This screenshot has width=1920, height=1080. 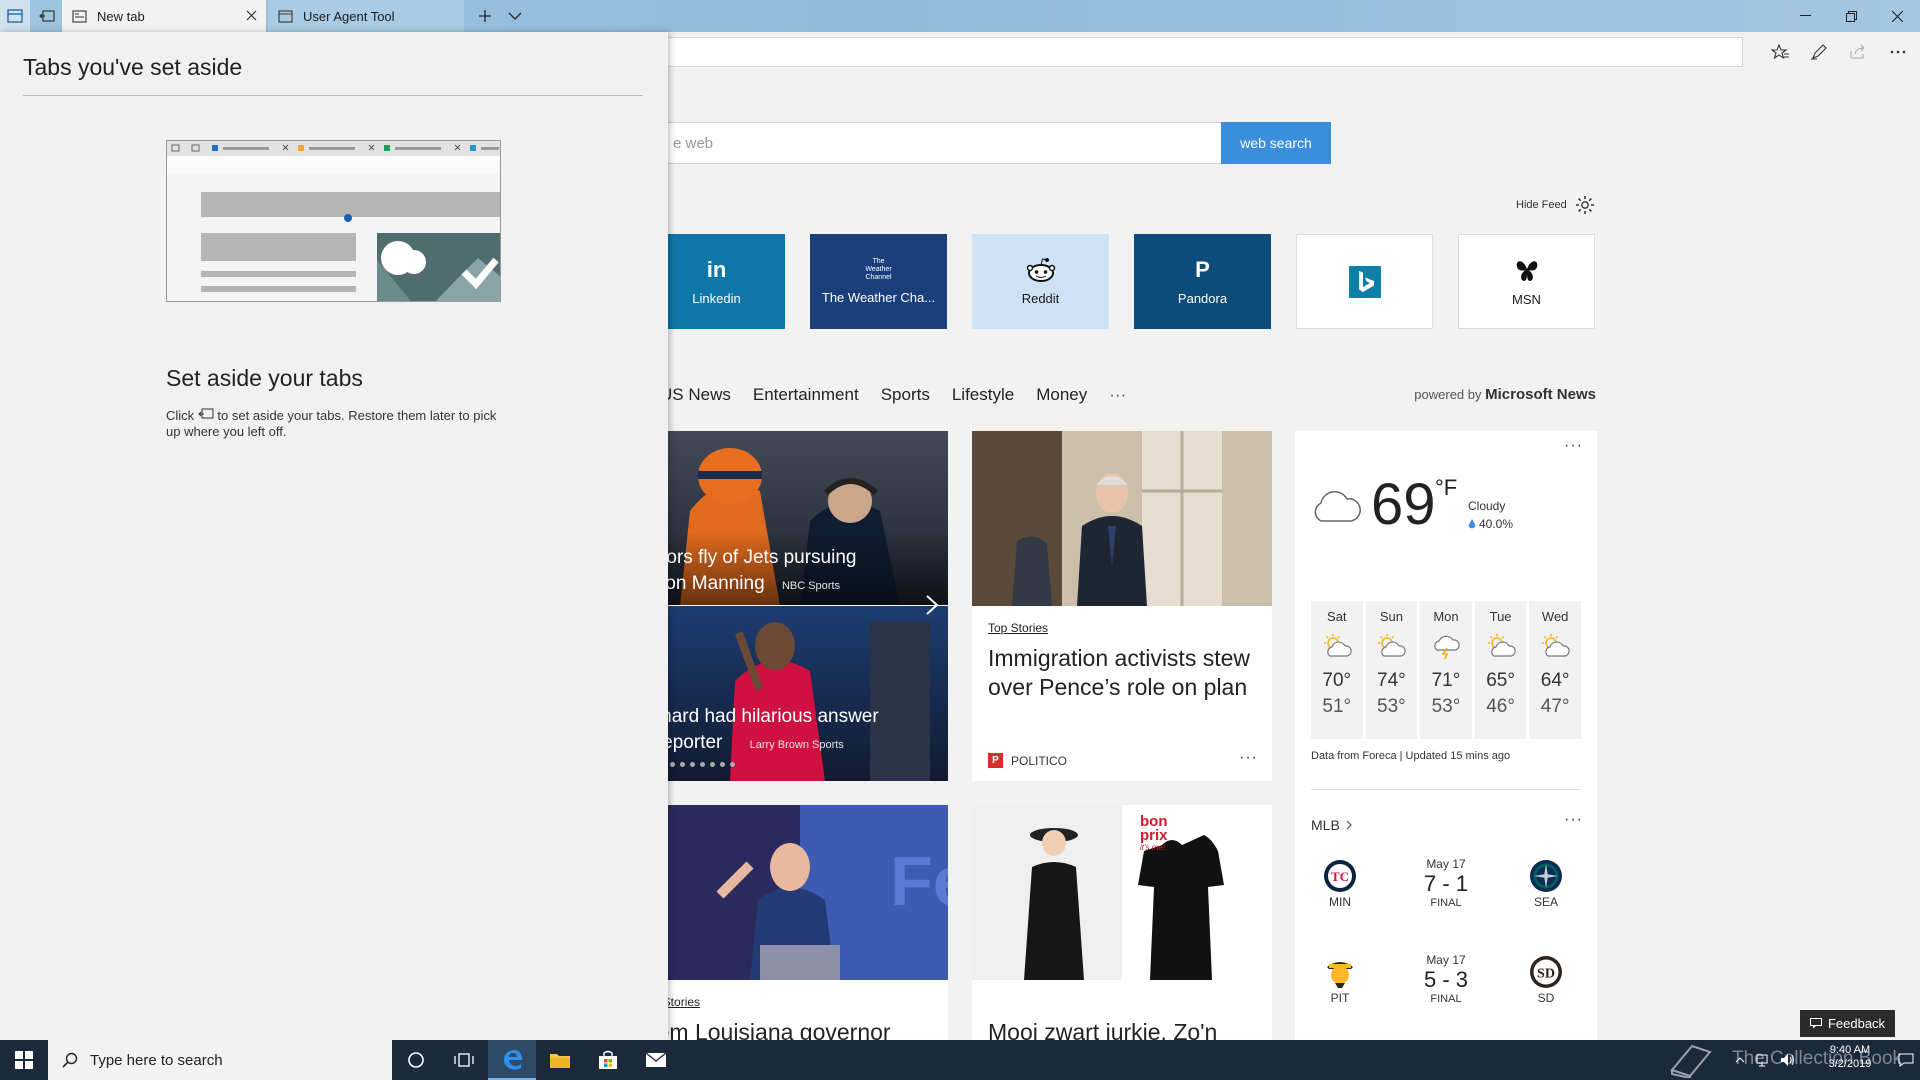 I want to click on start-button, so click(x=24, y=1060).